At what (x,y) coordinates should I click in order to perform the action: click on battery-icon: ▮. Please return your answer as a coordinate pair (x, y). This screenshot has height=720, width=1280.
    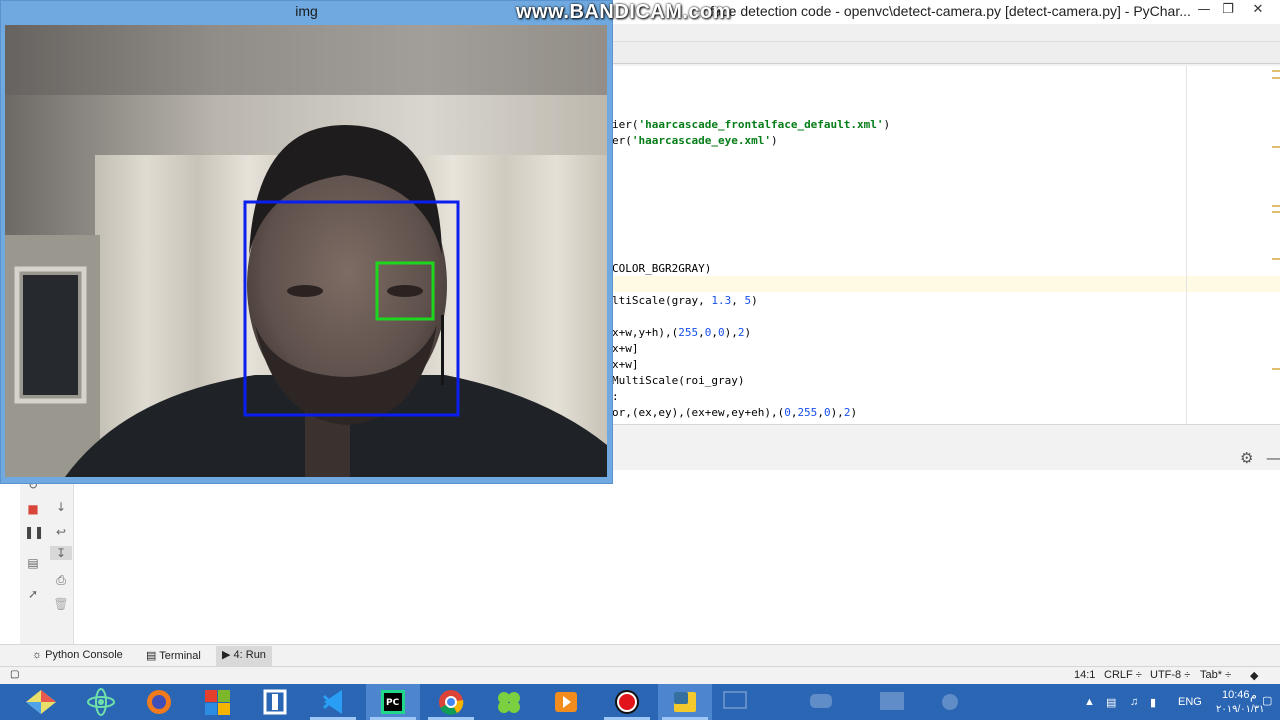
    Looking at the image, I should click on (1153, 702).